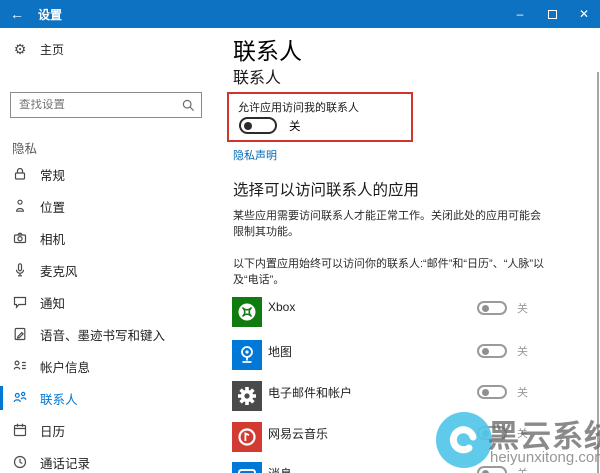  I want to click on window-controls: – ✕, so click(552, 14).